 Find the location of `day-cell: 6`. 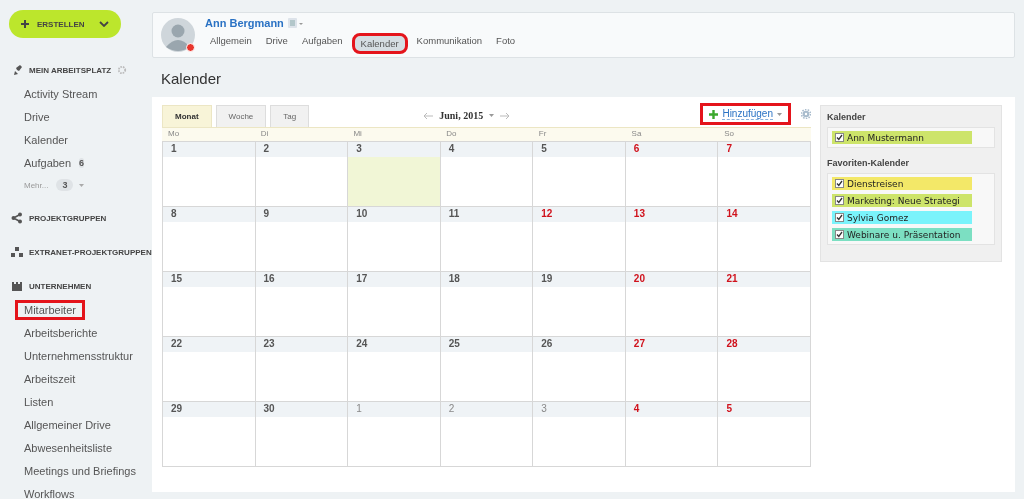

day-cell: 6 is located at coordinates (672, 173).